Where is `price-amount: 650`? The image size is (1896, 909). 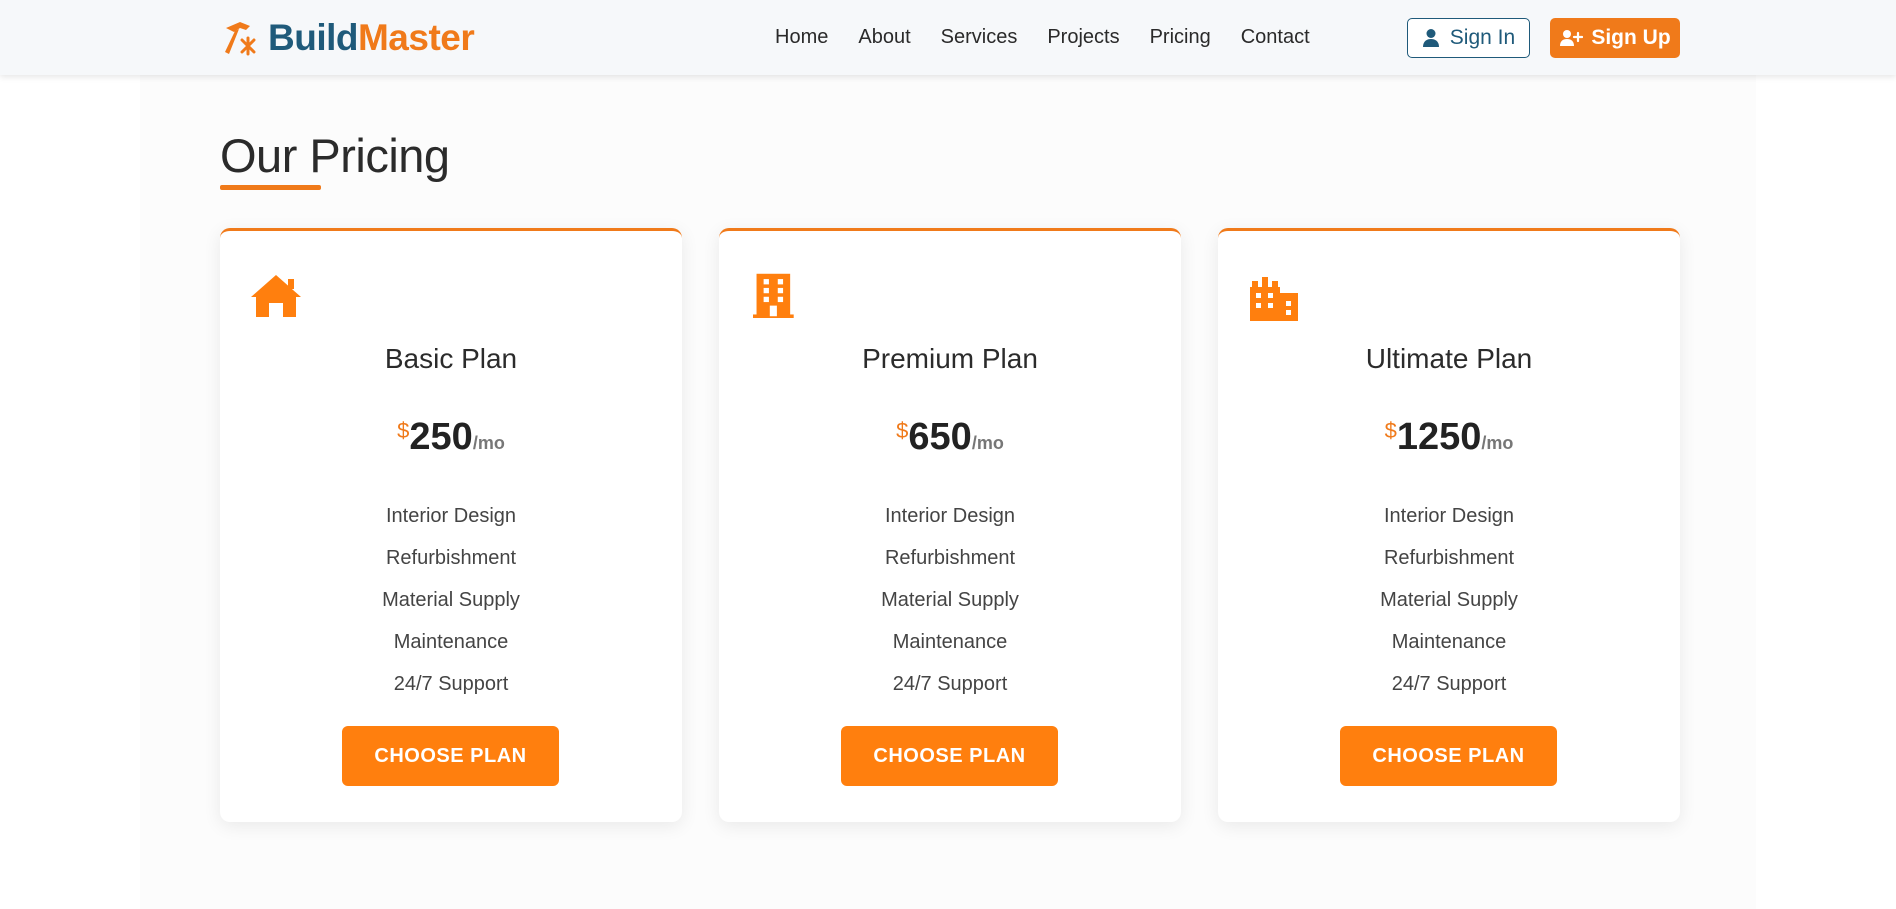
price-amount: 650 is located at coordinates (940, 437).